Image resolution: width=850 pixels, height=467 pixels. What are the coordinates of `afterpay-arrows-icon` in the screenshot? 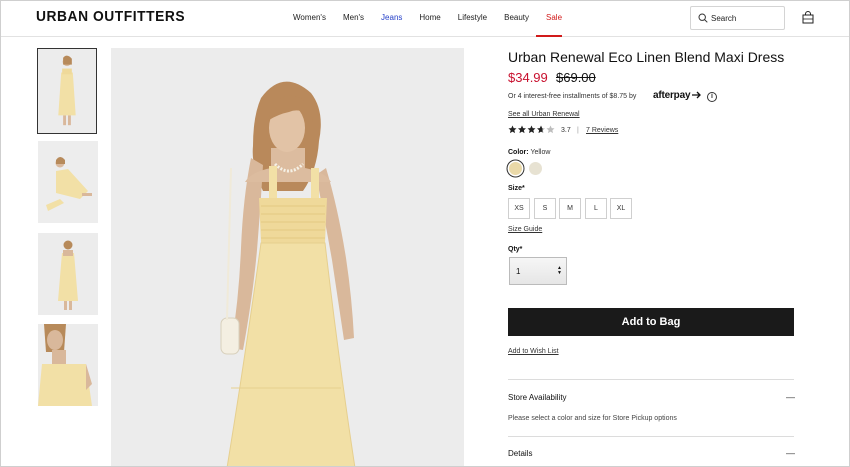 It's located at (697, 95).